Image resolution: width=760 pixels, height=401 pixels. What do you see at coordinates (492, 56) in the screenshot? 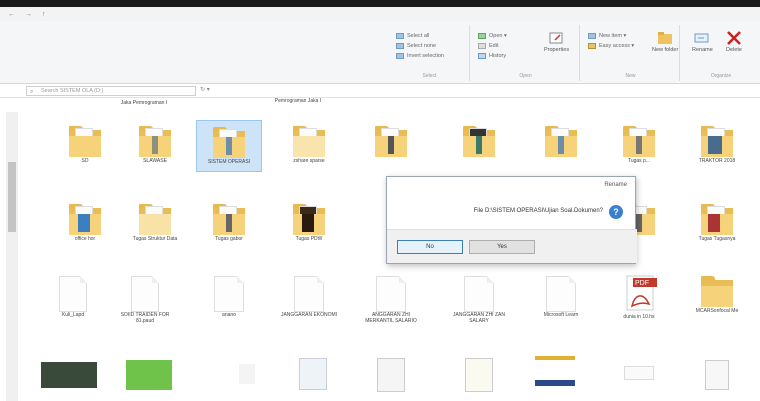
I see `history-button: History` at bounding box center [492, 56].